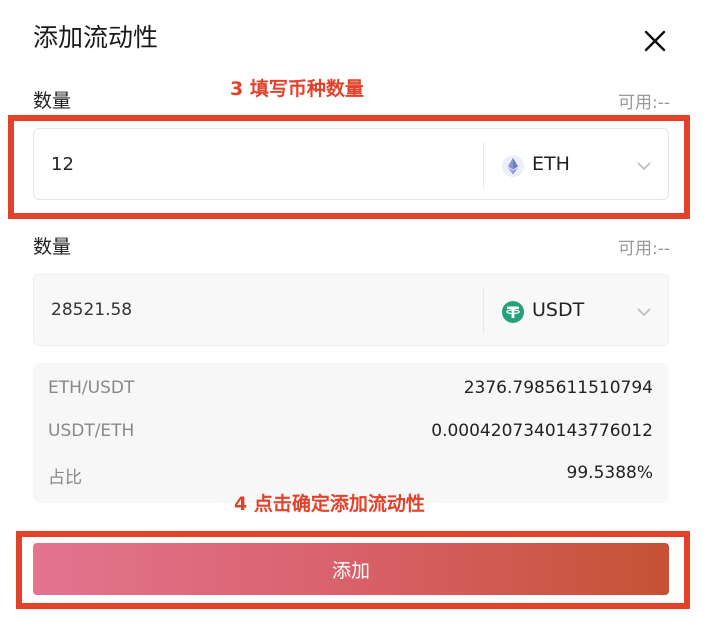  Describe the element at coordinates (52, 101) in the screenshot. I see `amount-label-1: 数量` at that location.